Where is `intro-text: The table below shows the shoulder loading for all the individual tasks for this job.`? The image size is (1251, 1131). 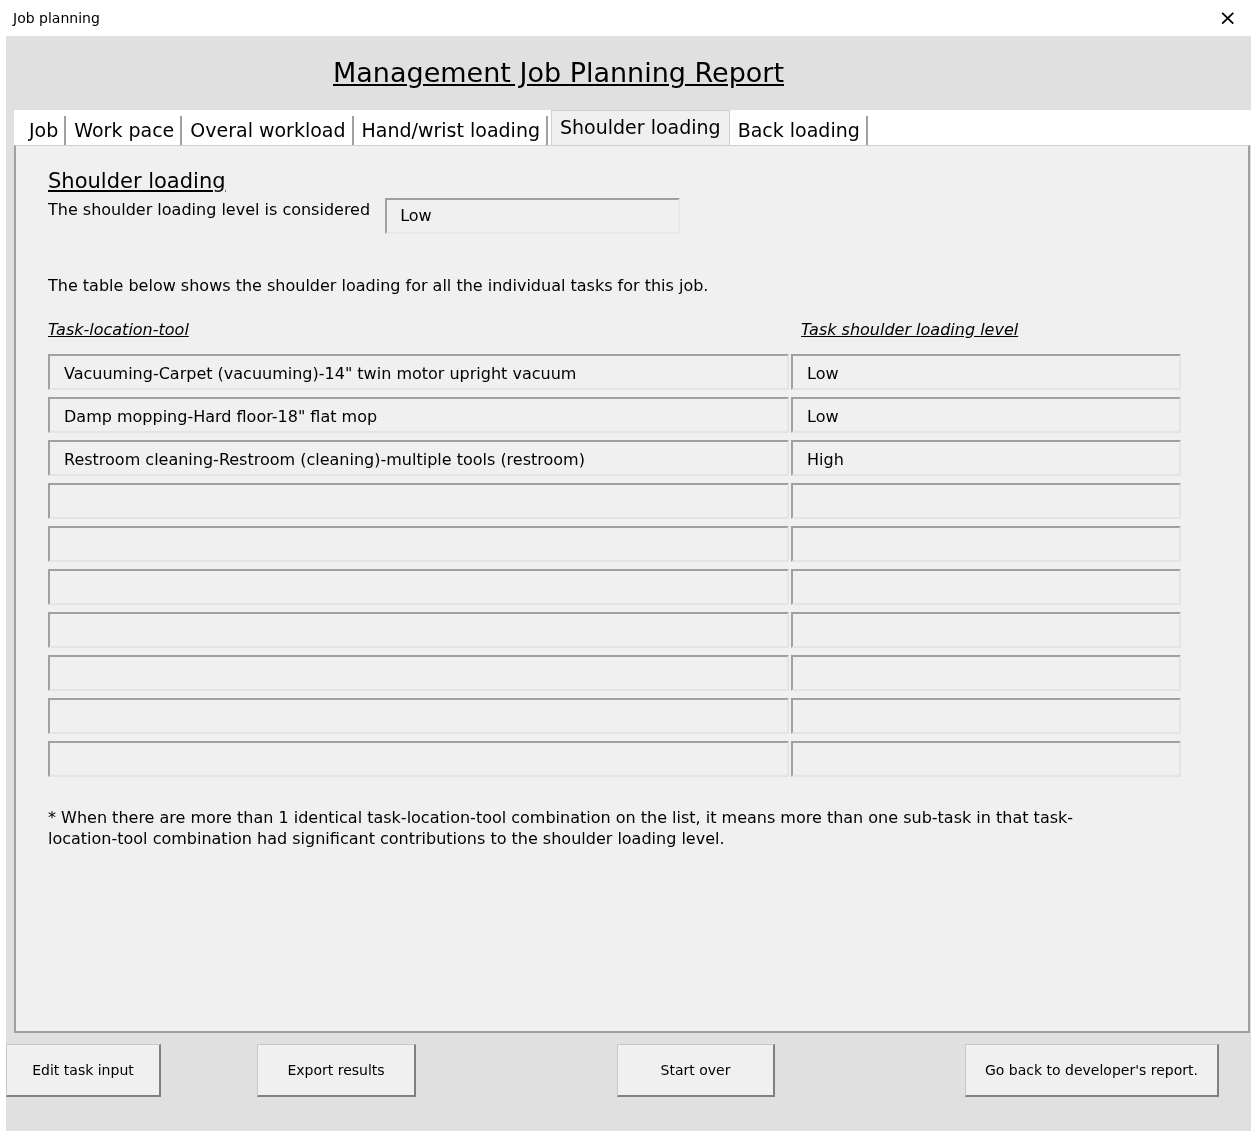 intro-text: The table below shows the shoulder loading for all the individual tasks for this job. is located at coordinates (378, 285).